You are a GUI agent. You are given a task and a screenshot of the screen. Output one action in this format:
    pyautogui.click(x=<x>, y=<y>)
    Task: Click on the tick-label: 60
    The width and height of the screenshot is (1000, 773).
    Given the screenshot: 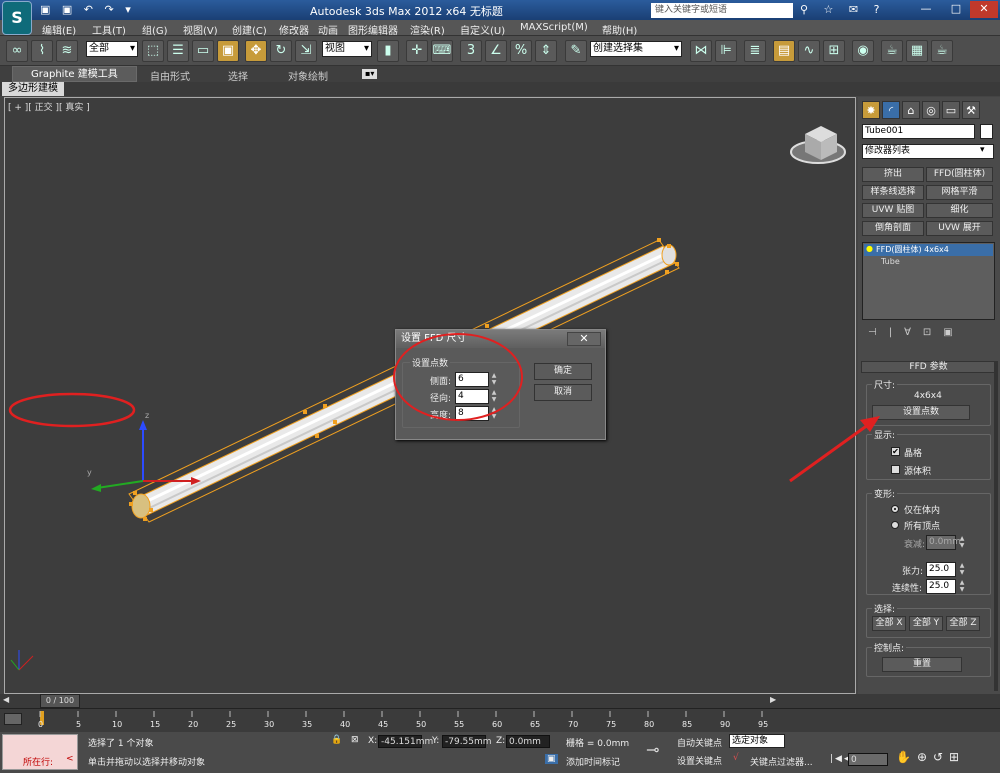 What is the action you would take?
    pyautogui.click(x=497, y=724)
    